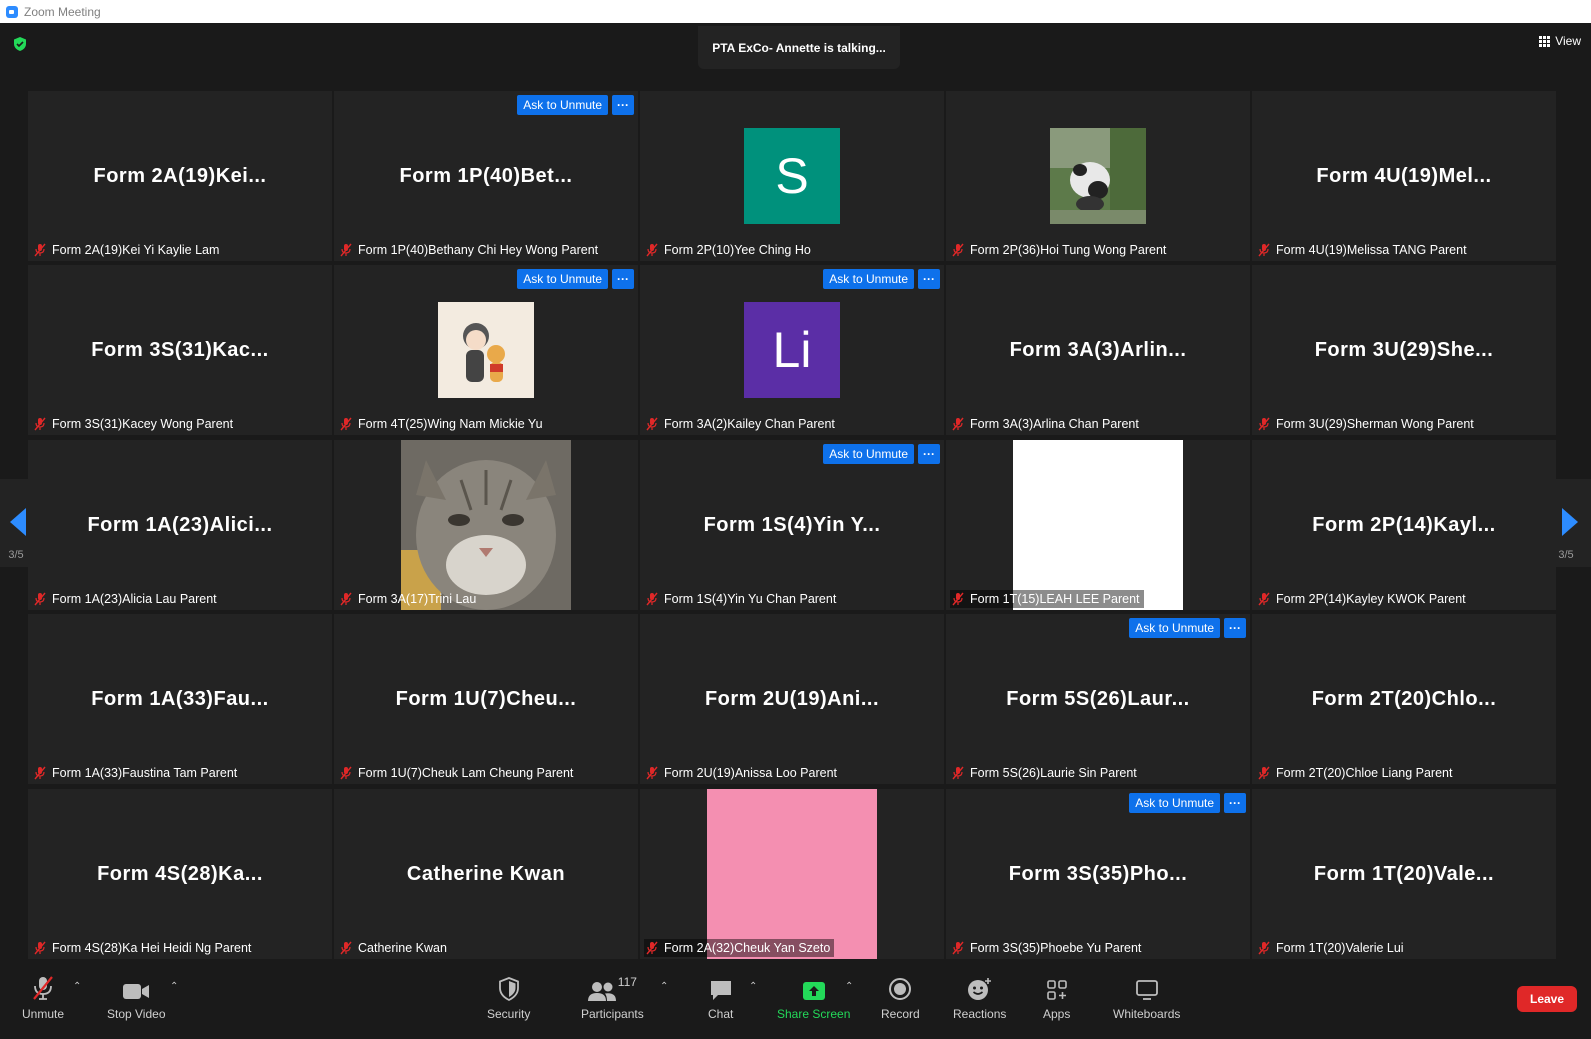  I want to click on panda-profile-picture, so click(1098, 176).